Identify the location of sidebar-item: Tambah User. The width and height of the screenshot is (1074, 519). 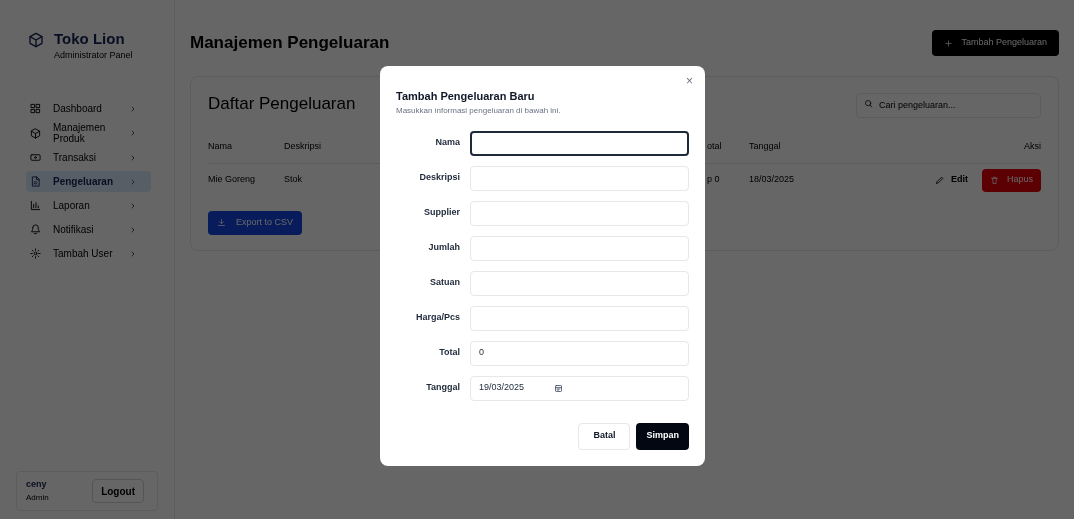
(88, 254).